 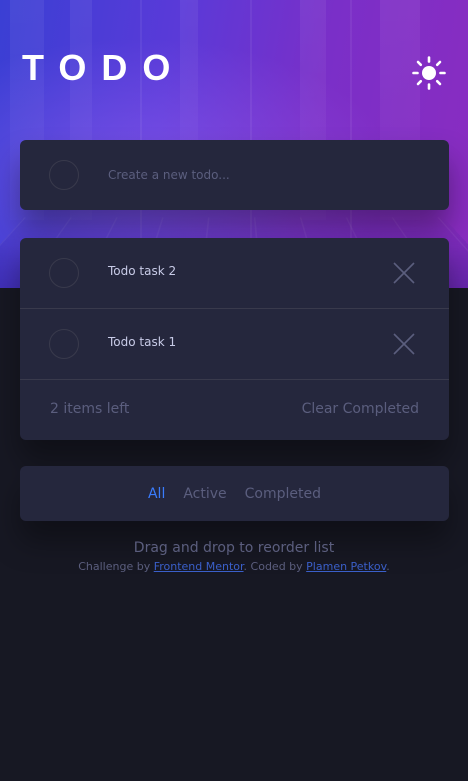 What do you see at coordinates (275, 566) in the screenshot?
I see `attribution-middle: . Coded by` at bounding box center [275, 566].